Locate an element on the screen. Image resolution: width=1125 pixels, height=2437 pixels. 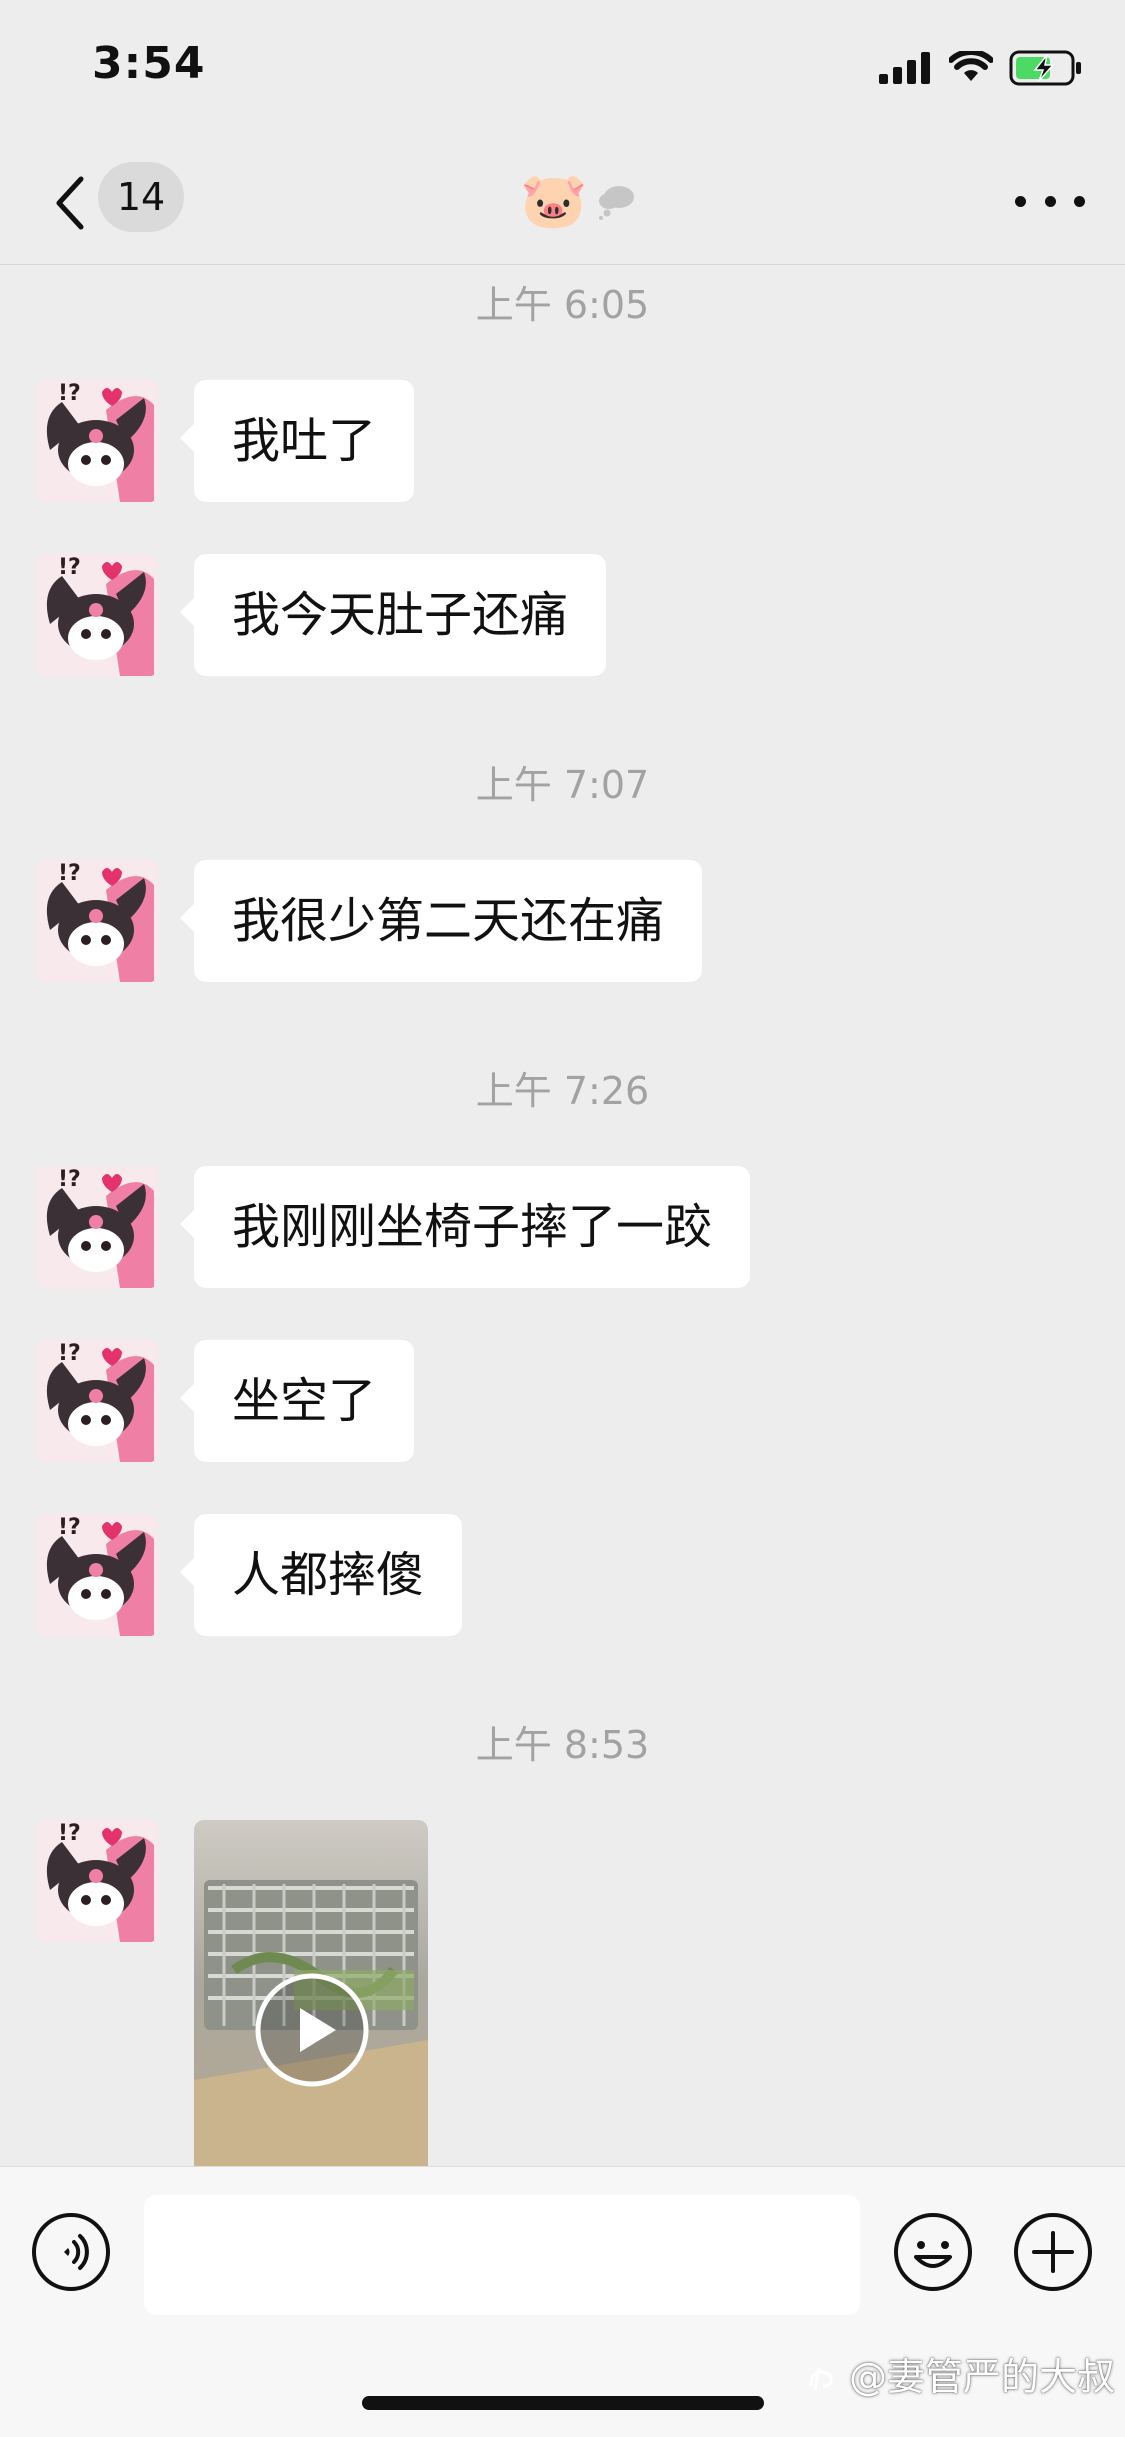
chat-nav-bar: 14 🐷 is located at coordinates (562, 202).